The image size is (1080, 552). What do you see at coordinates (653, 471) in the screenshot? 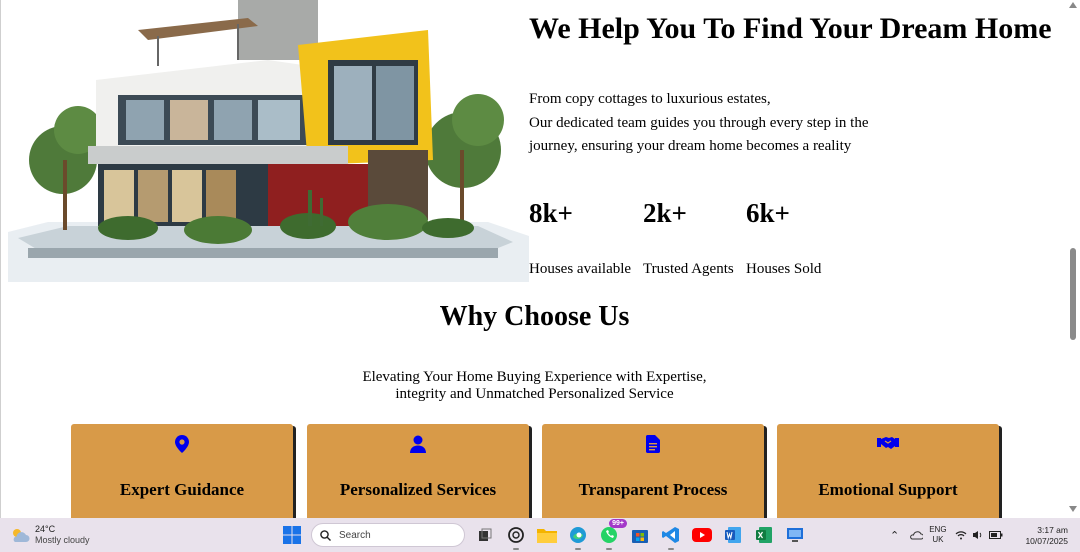
I see `feature-card-transparent-process: Transparent Process` at bounding box center [653, 471].